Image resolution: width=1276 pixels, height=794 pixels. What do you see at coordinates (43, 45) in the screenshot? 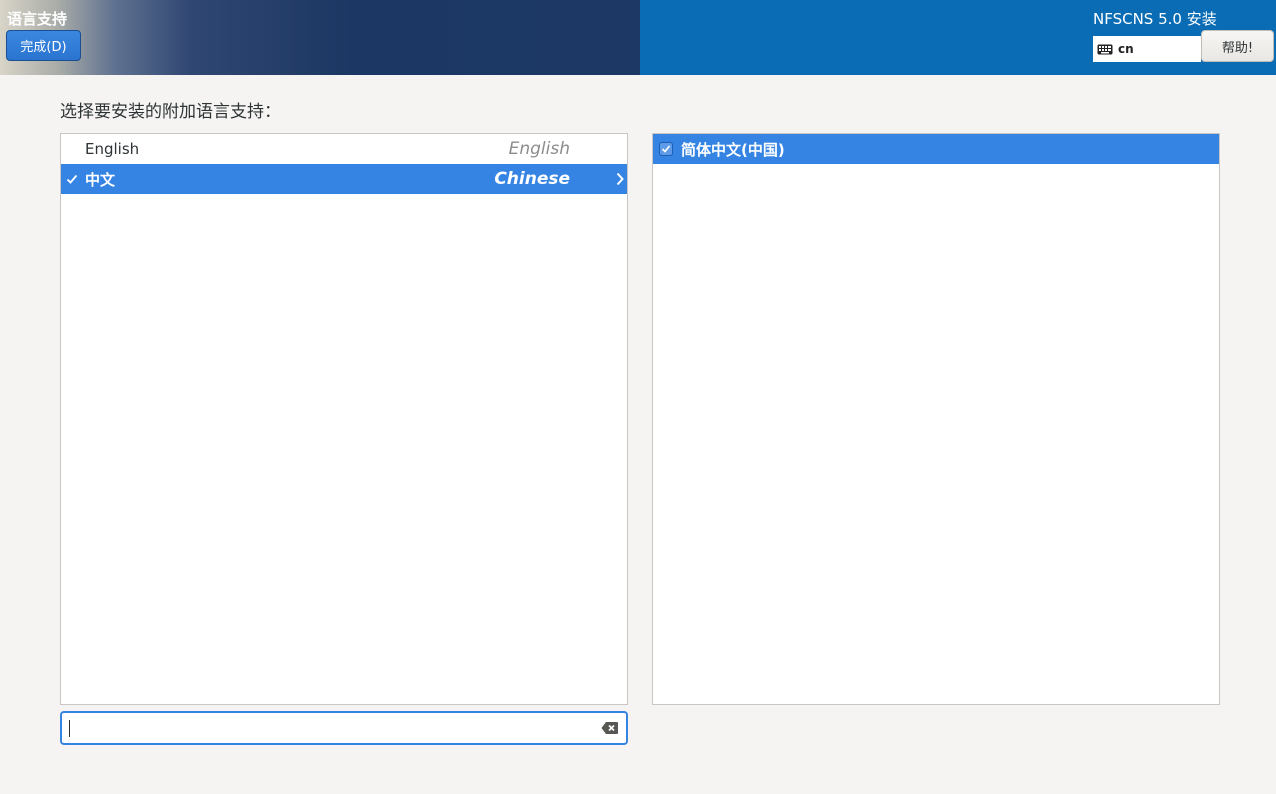
I see `done-button: 完成(D)` at bounding box center [43, 45].